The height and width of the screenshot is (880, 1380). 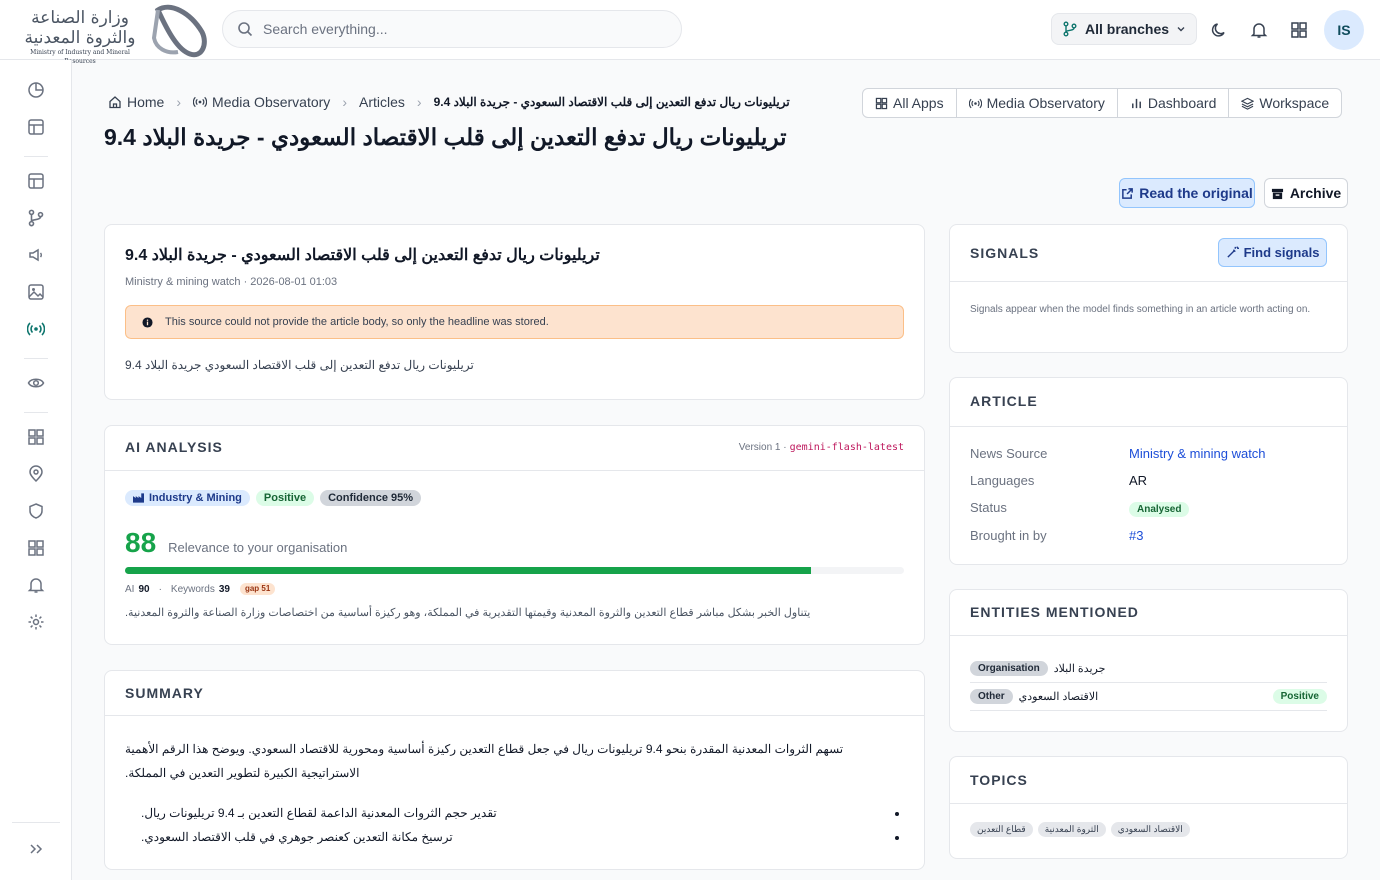 I want to click on keywords-label: Keywords, so click(x=192, y=589).